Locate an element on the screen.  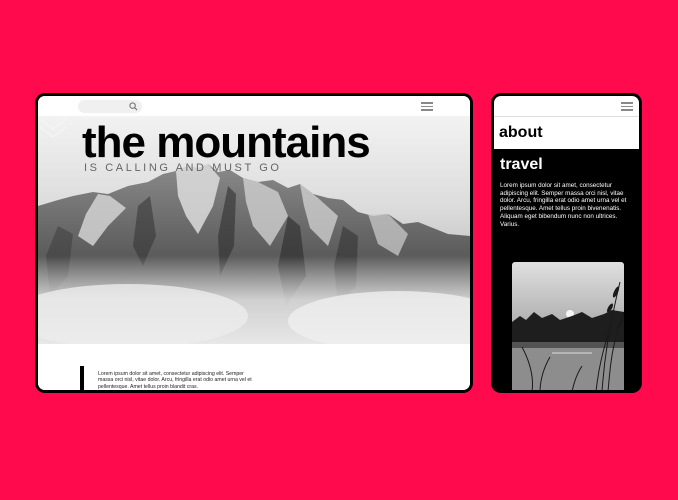
search-field is located at coordinates (110, 106).